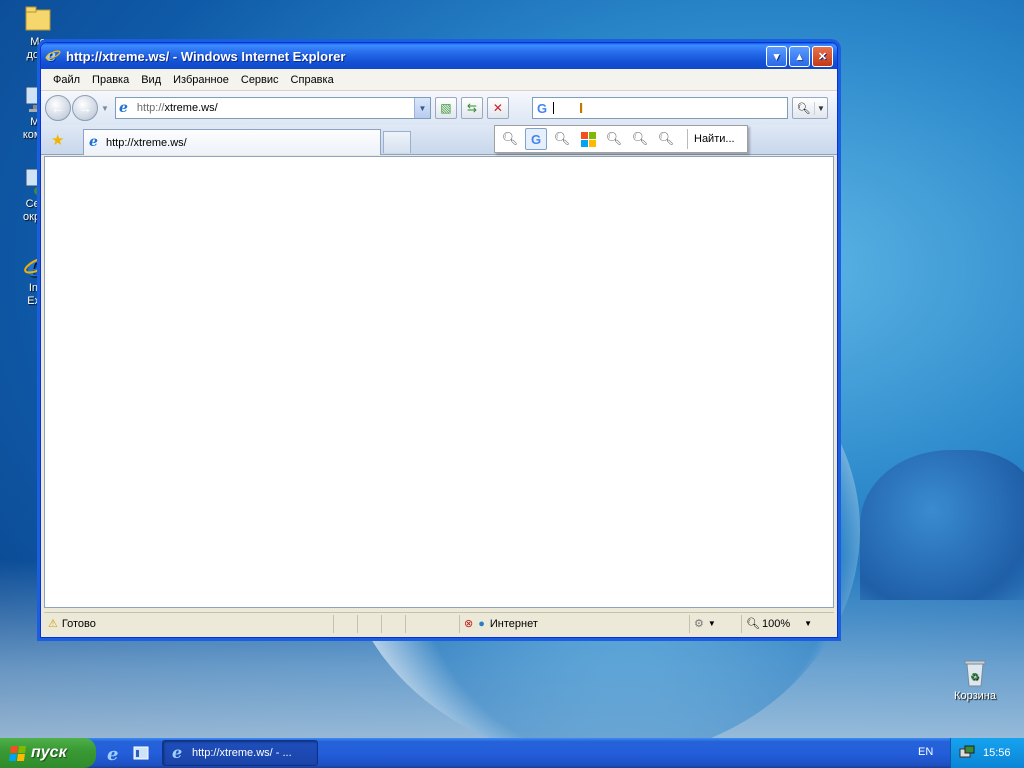 The image size is (1024, 768). I want to click on ie-quicklaunch-icon: e, so click(115, 754).